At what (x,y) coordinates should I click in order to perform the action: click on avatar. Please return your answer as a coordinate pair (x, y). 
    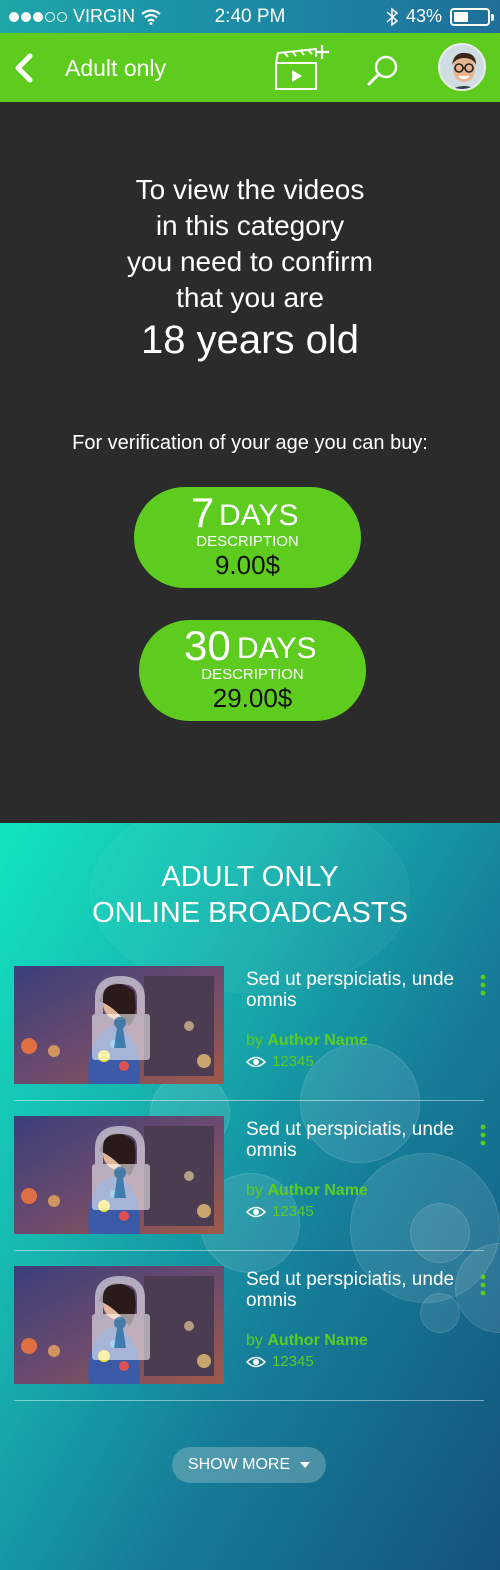
    Looking at the image, I should click on (462, 67).